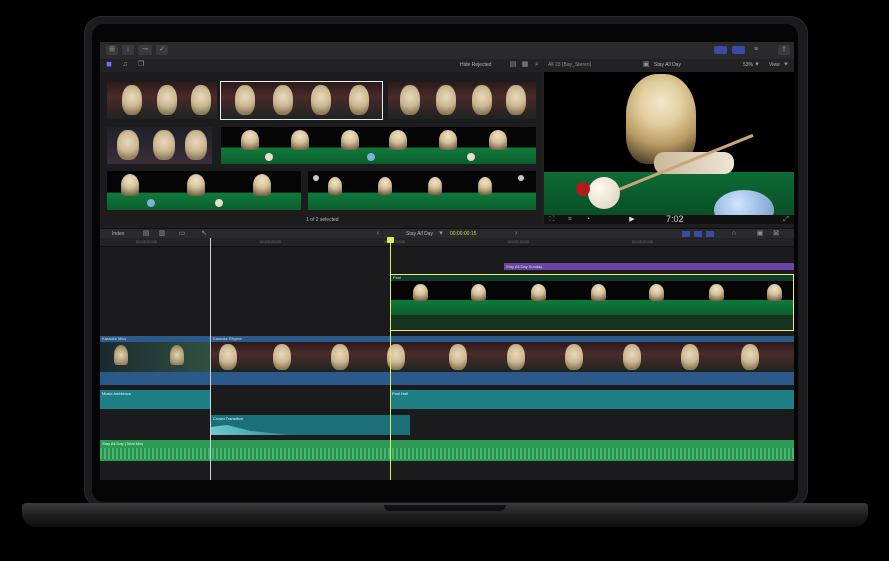  I want to click on viewer-controls: ⛶ ⌗ ◔ ▶ 7:02 ⤢, so click(669, 219).